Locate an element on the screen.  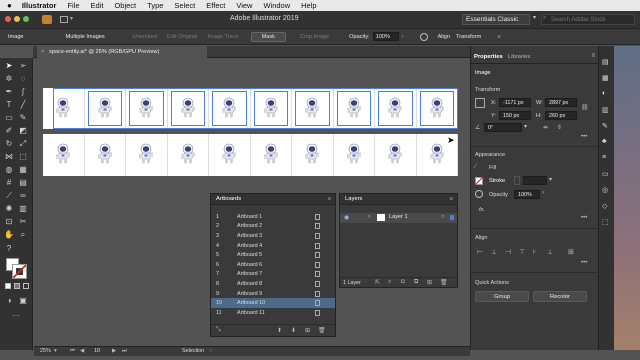
perspective-grid-tool-icon: ▦ is located at coordinates (23, 170).